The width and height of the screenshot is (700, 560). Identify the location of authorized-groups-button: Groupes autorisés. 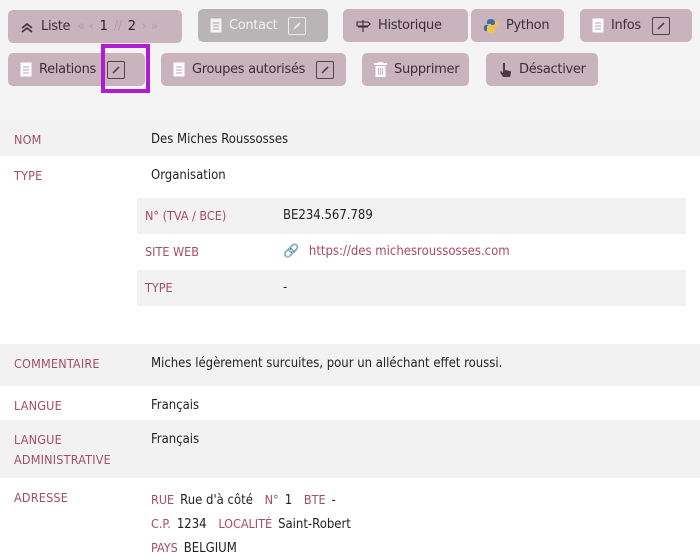
(253, 69).